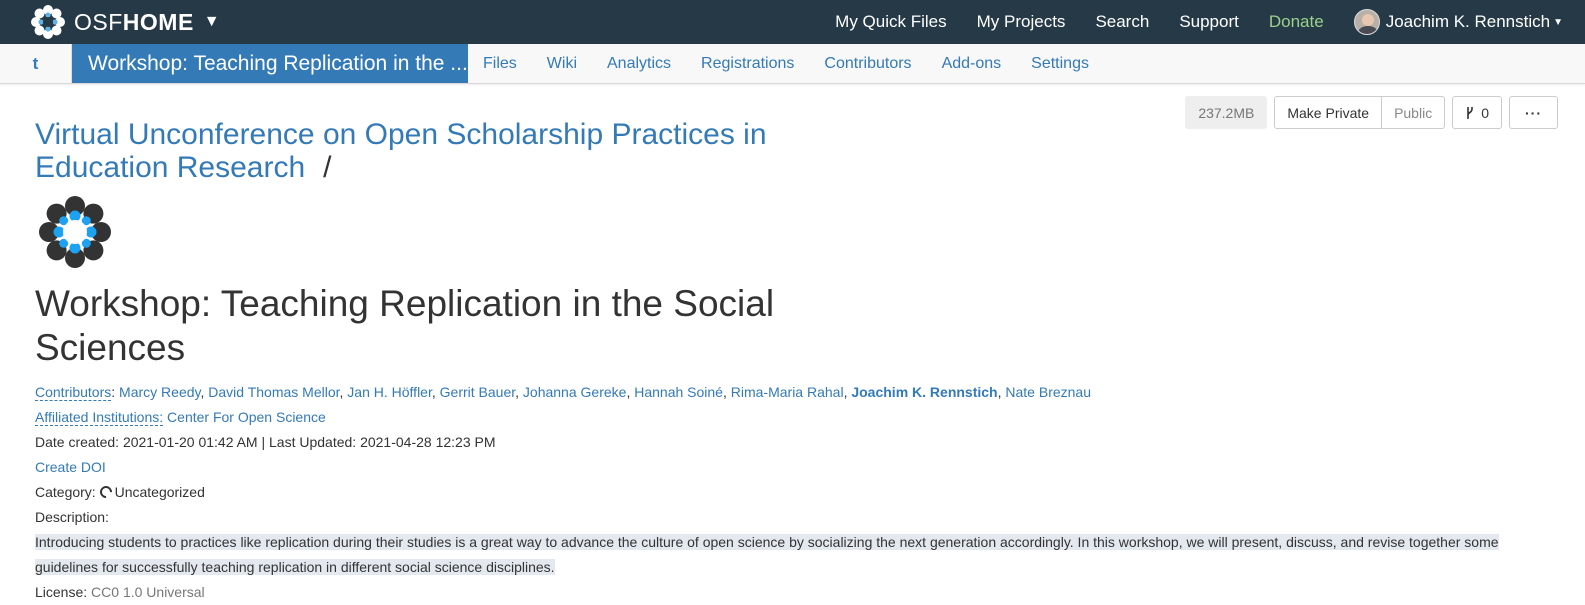 Image resolution: width=1585 pixels, height=605 pixels. I want to click on license-label: License:, so click(61, 592).